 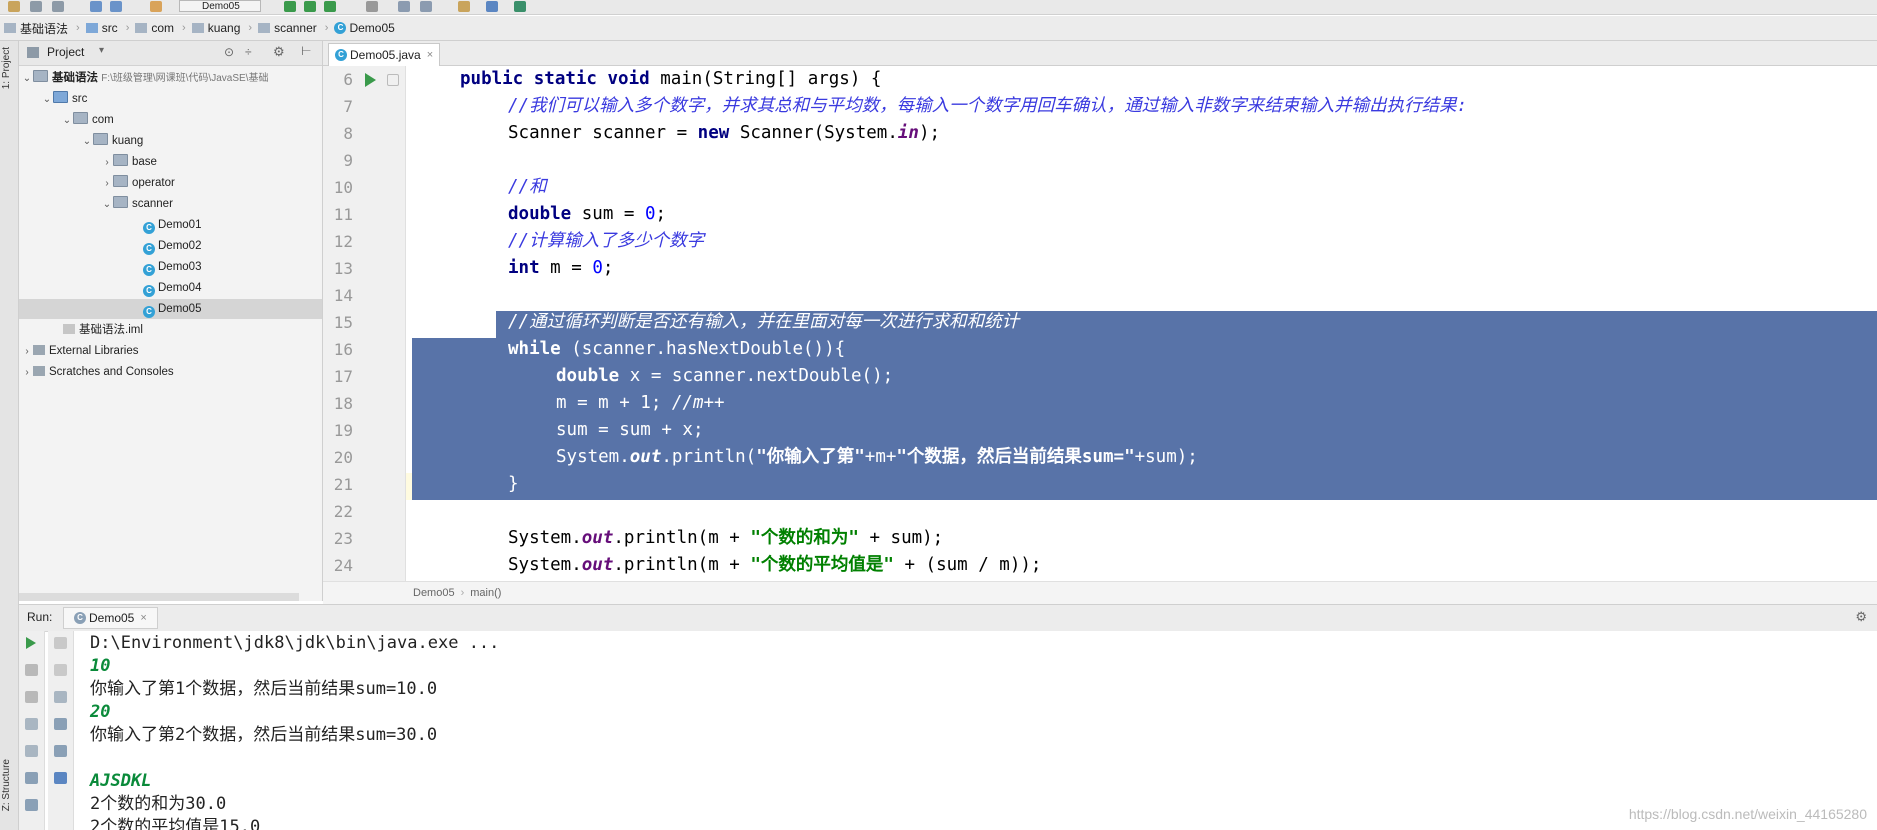 What do you see at coordinates (14, 6) in the screenshot?
I see `open-icon` at bounding box center [14, 6].